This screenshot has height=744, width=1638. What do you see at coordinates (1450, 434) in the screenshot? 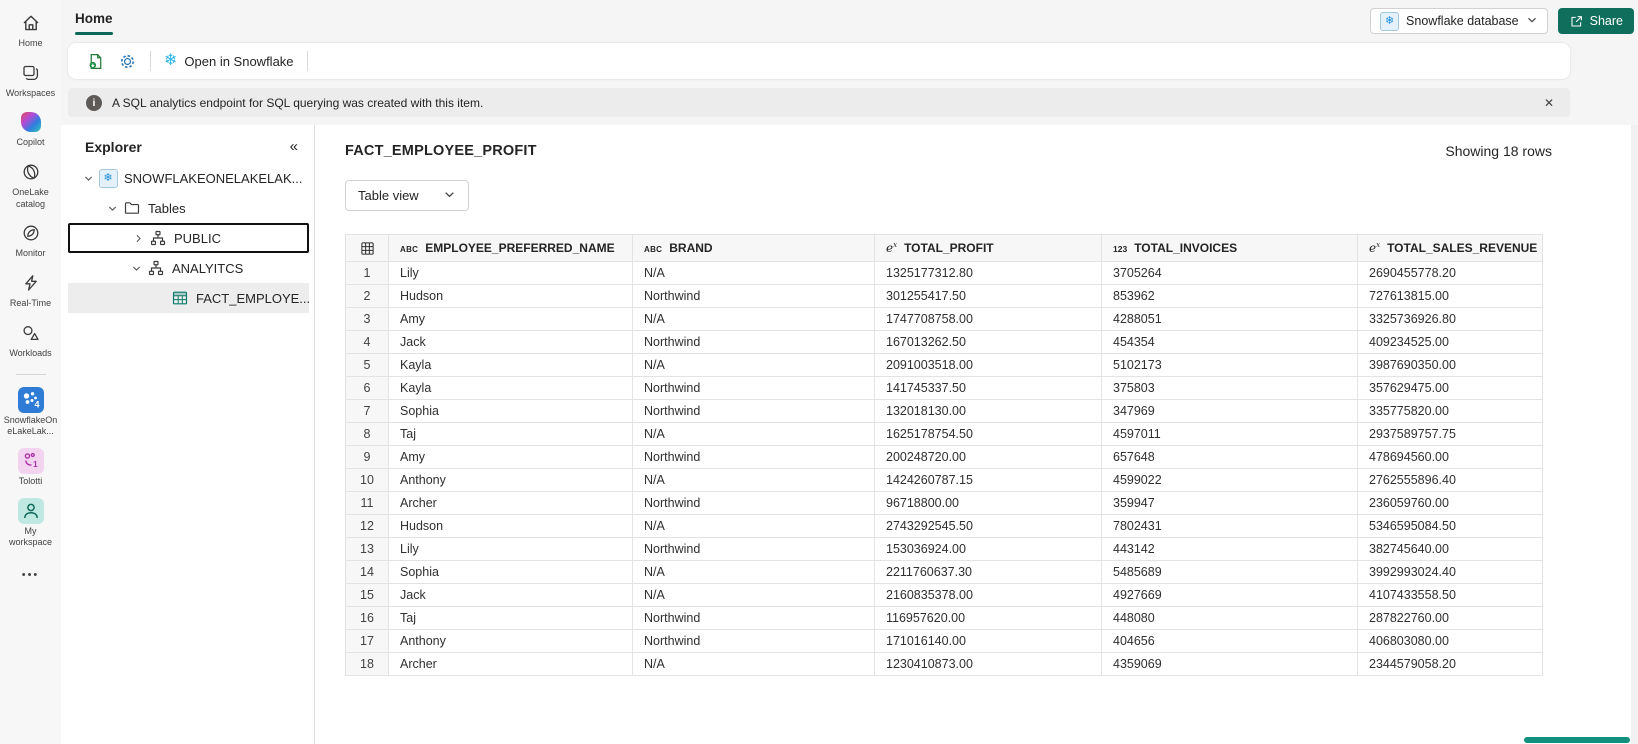
I see `table-cell: 2937589757.75` at bounding box center [1450, 434].